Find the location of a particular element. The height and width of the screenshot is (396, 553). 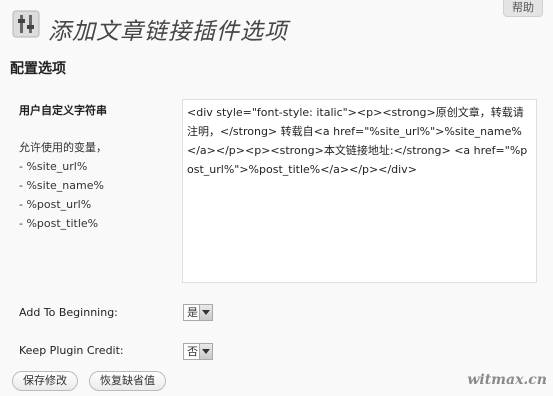

variable-item: - %site_name% is located at coordinates (61, 185).